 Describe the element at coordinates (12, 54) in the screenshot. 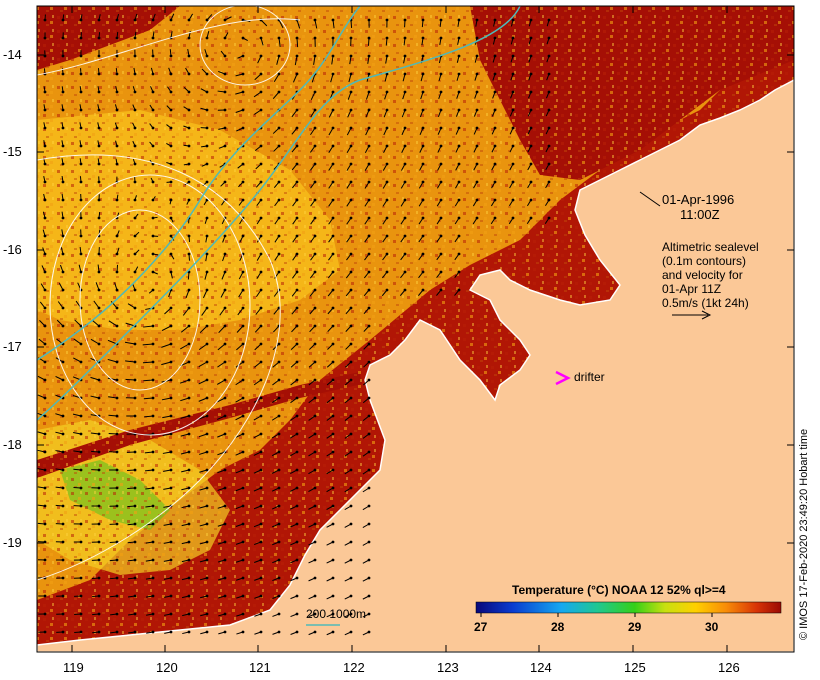

I see `y-tick-label: -14` at that location.